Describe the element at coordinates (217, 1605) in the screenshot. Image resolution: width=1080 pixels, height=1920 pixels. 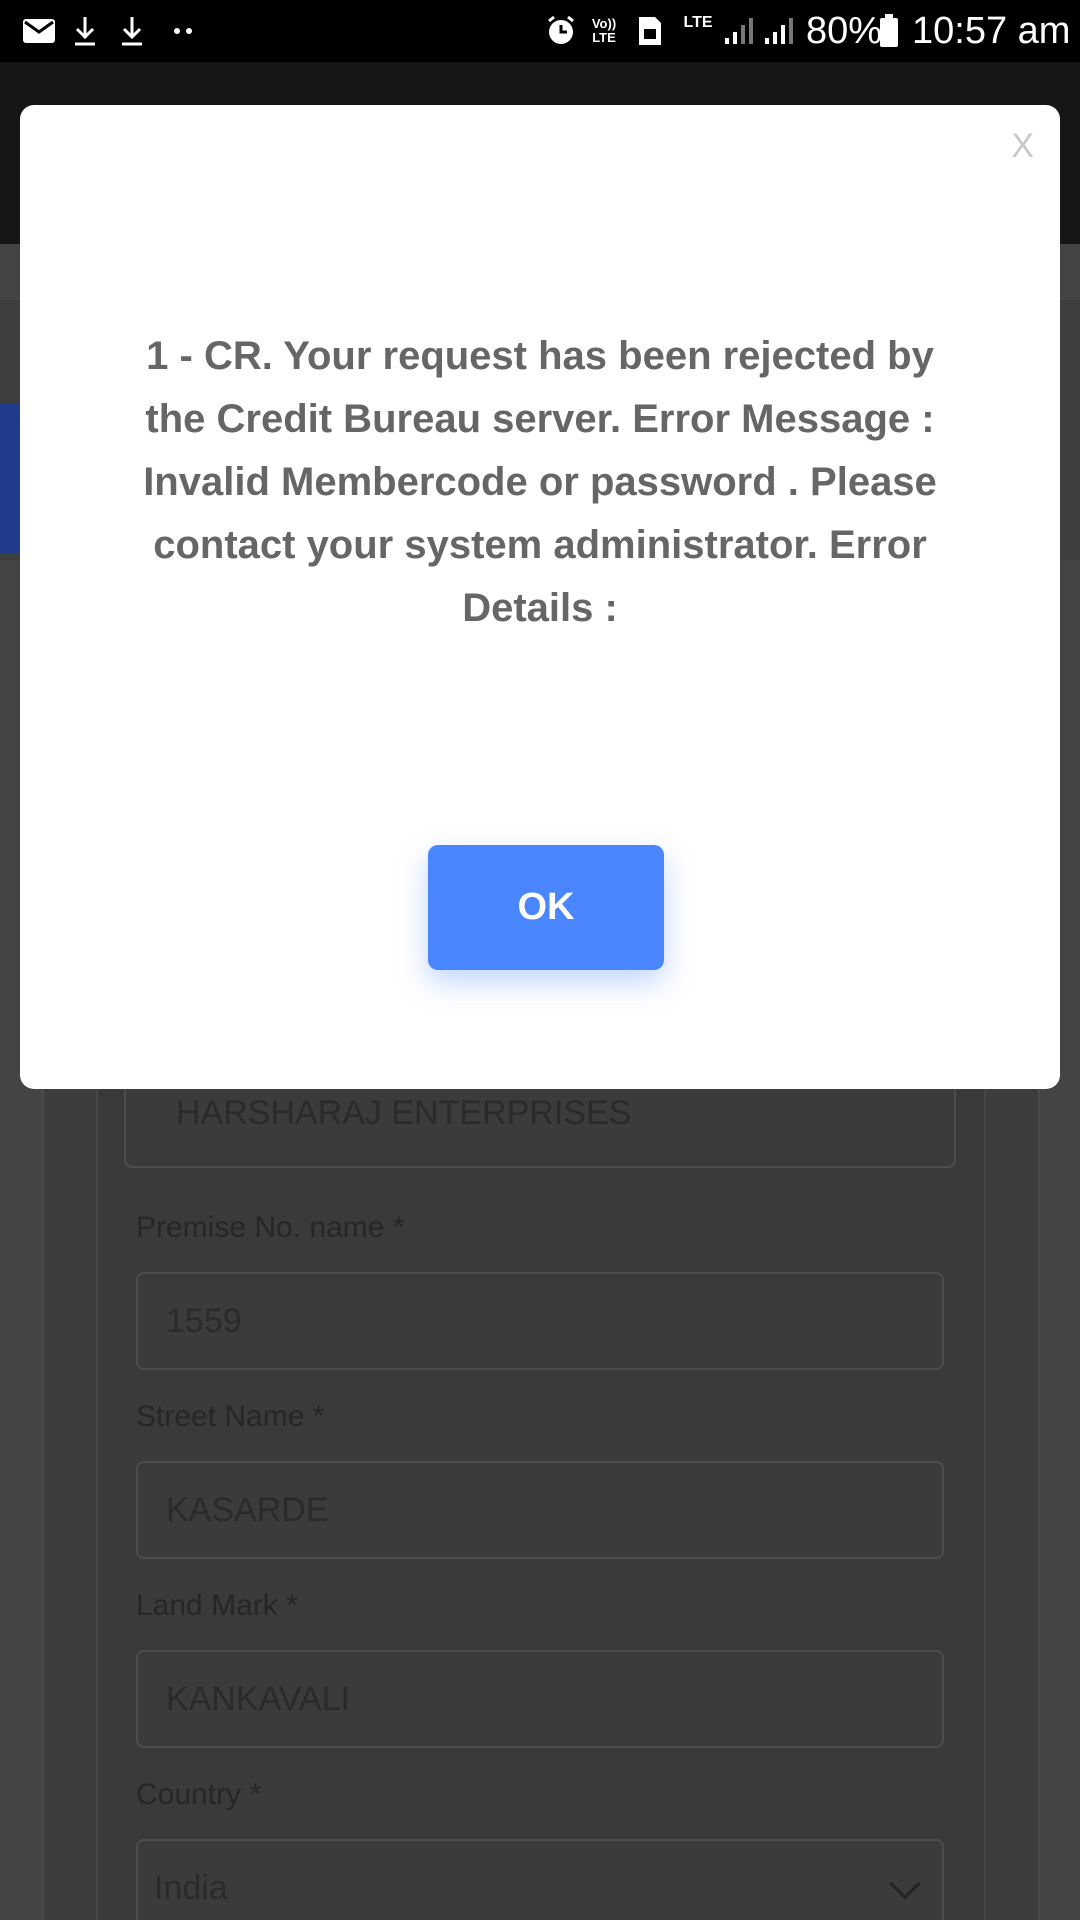
I see `landmark-label: Land Mark *` at that location.